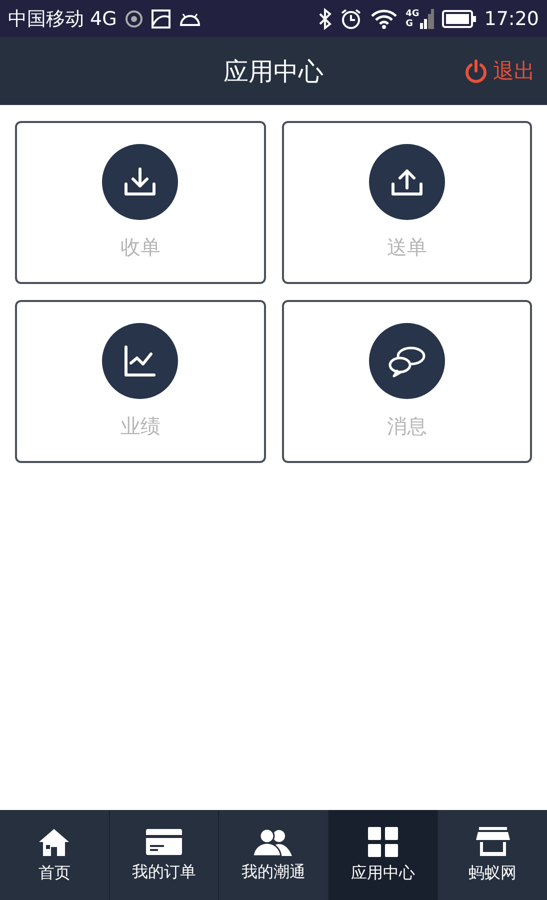  What do you see at coordinates (54, 841) in the screenshot?
I see `home-icon` at bounding box center [54, 841].